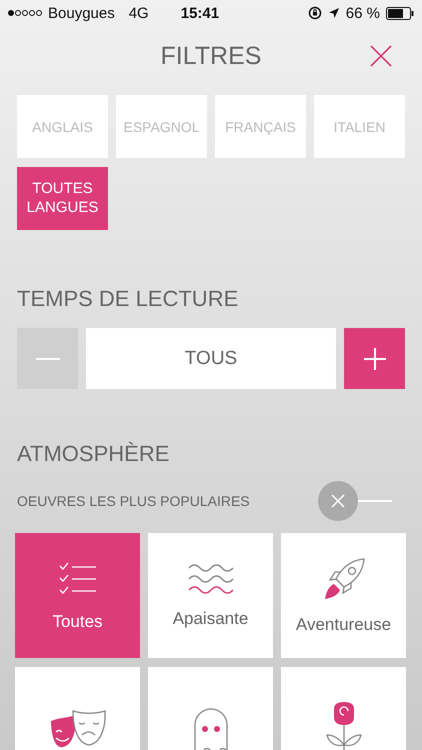  Describe the element at coordinates (77, 595) in the screenshot. I see `atmosphere-tile: Toutes` at that location.